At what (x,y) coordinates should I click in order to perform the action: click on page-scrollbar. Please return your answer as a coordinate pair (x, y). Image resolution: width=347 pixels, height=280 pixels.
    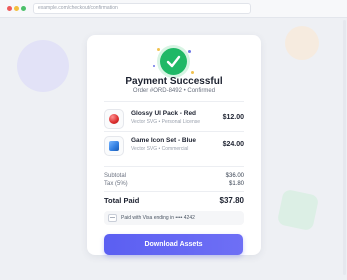
    Looking at the image, I should click on (344, 147).